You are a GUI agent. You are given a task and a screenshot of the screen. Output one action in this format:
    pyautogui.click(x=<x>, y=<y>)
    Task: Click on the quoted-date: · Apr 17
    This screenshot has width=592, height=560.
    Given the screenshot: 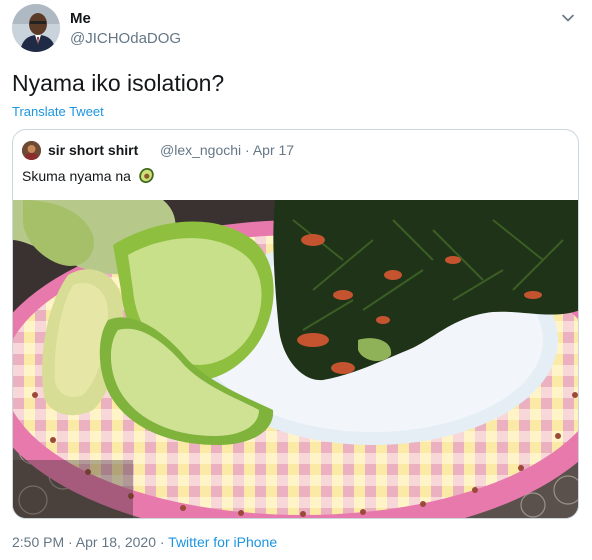 What is the action you would take?
    pyautogui.click(x=269, y=150)
    